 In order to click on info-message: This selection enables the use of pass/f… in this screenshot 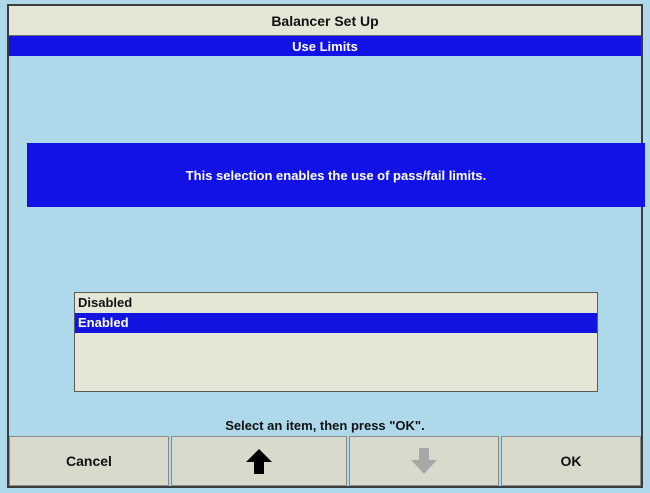, I will do `click(336, 175)`.